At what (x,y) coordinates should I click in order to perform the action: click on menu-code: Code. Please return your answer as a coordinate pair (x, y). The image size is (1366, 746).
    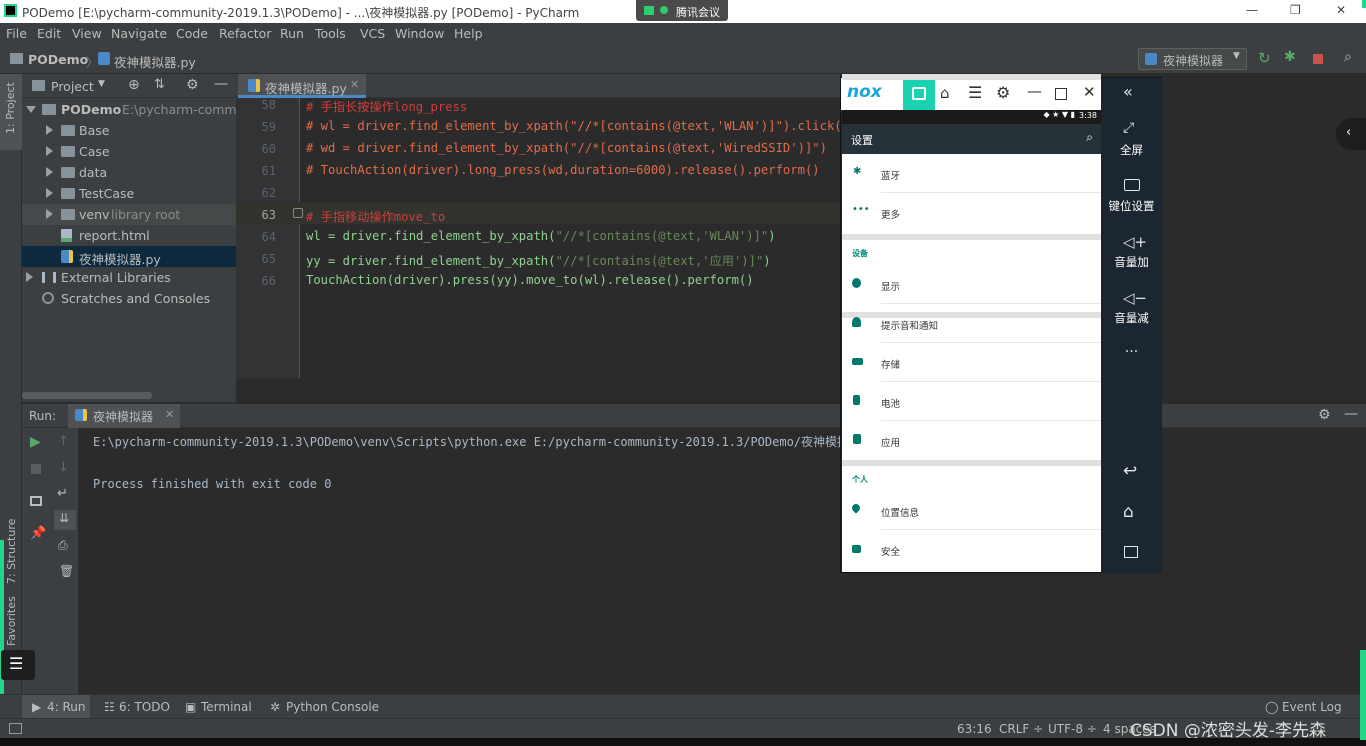
    Looking at the image, I should click on (192, 33).